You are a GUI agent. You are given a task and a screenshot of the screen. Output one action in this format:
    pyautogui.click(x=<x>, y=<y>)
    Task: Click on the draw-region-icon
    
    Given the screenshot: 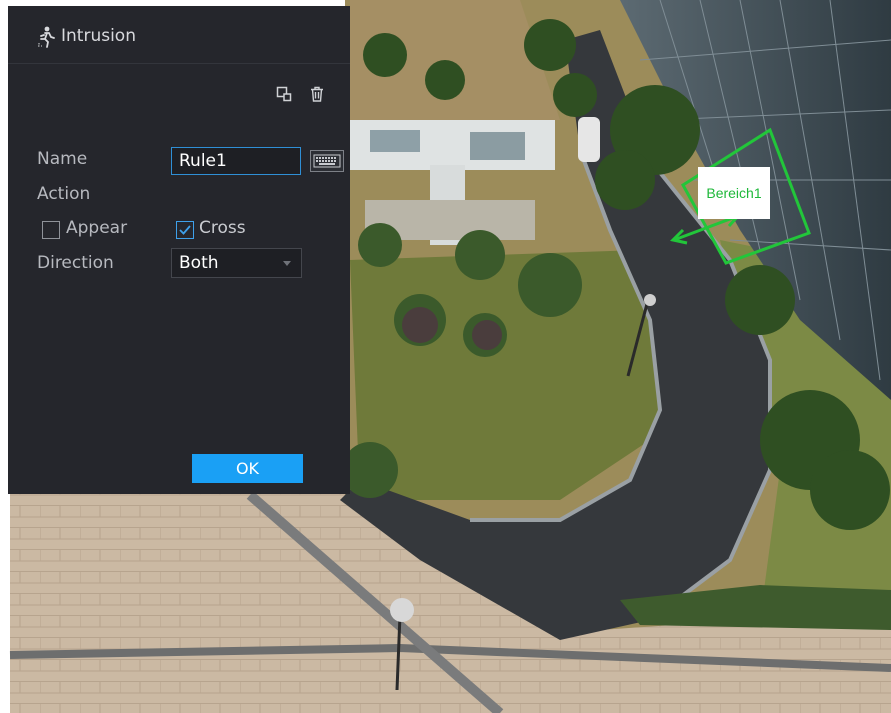 What is the action you would take?
    pyautogui.click(x=284, y=94)
    